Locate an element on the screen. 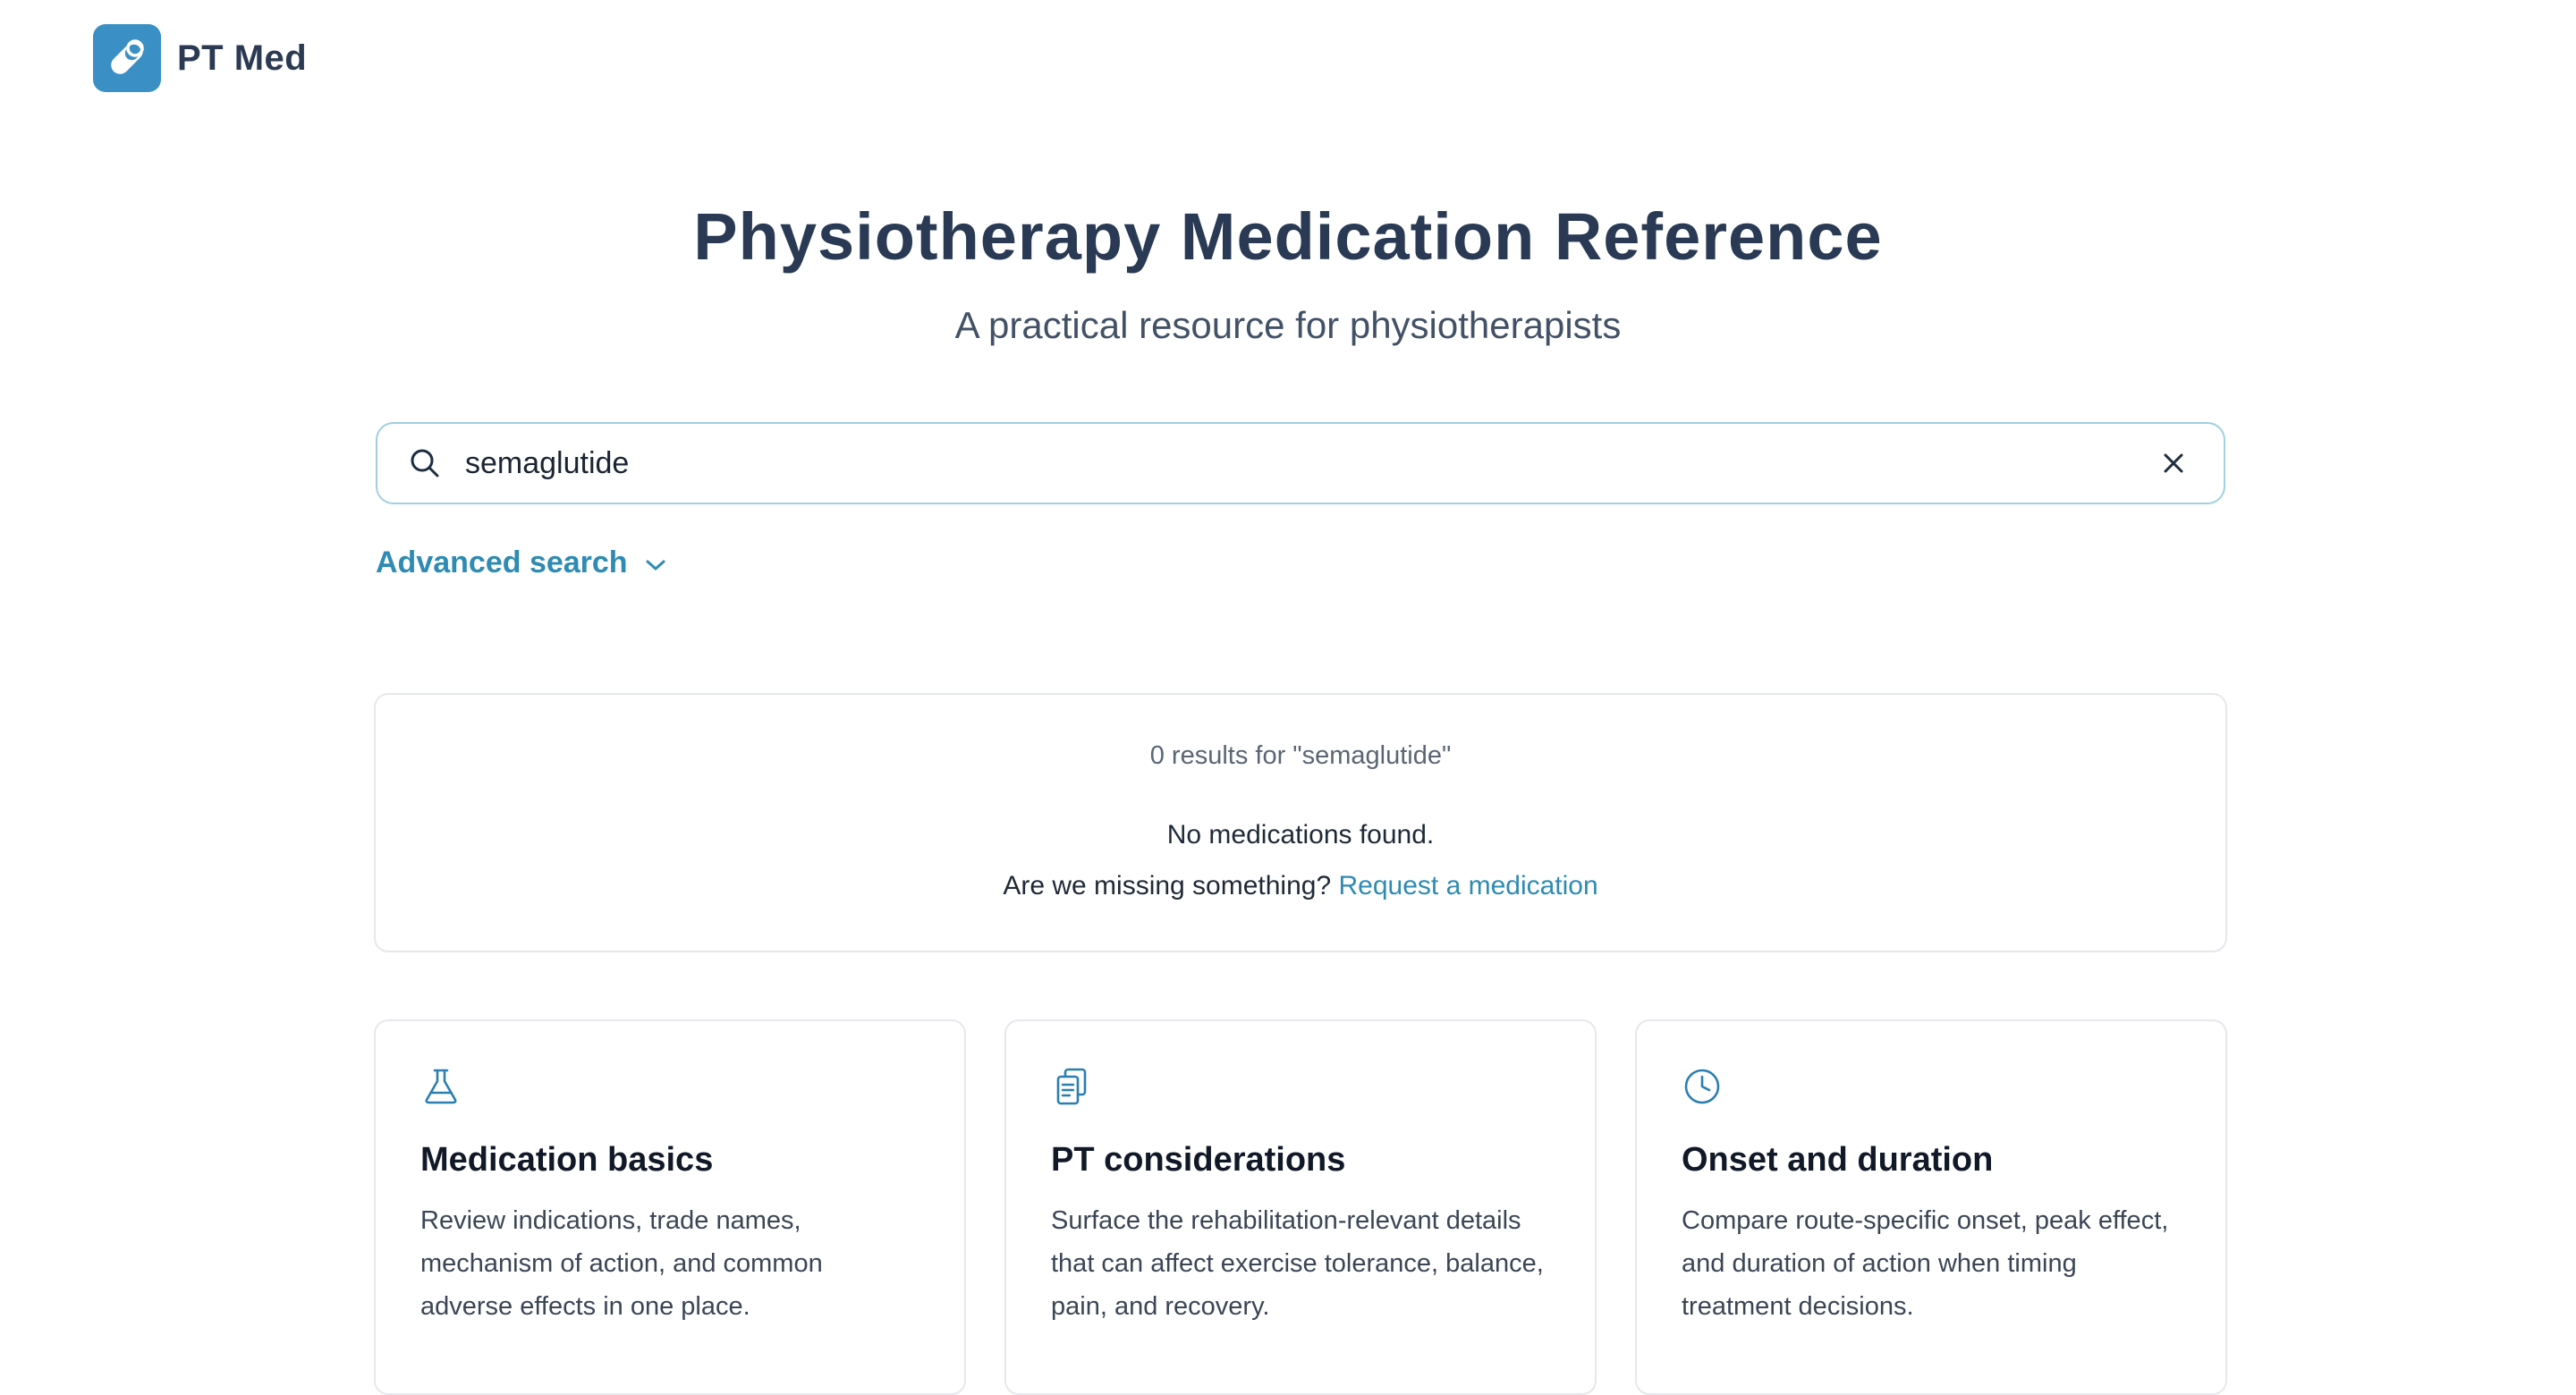 The height and width of the screenshot is (1395, 2576). card-title: PT considerations is located at coordinates (1198, 1160).